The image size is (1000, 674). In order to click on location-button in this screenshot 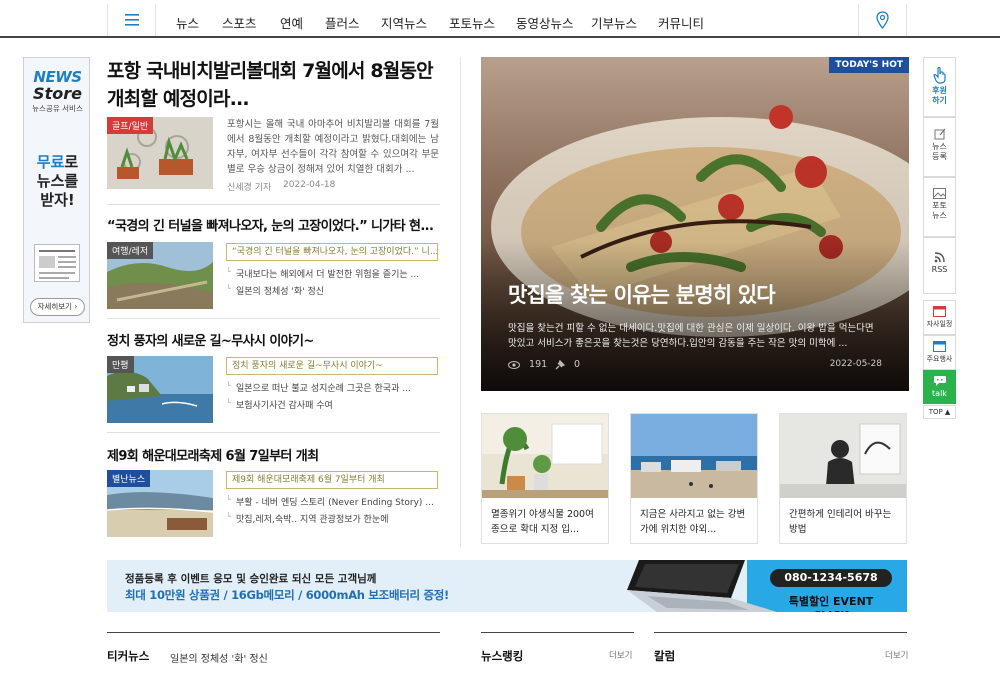, I will do `click(882, 20)`.